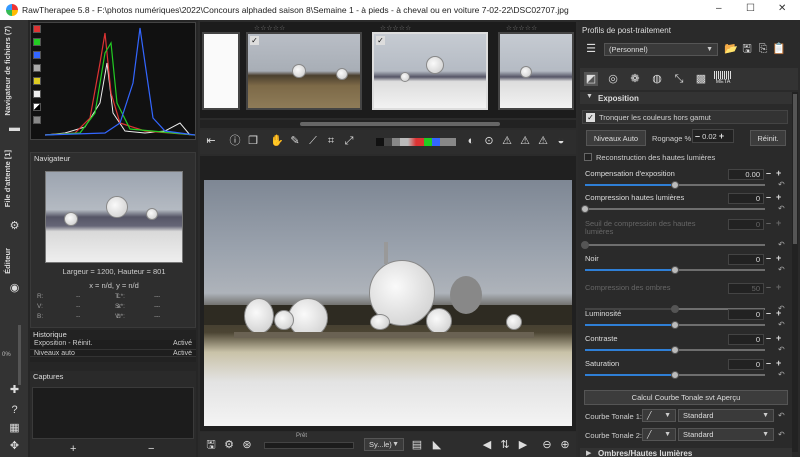  Describe the element at coordinates (14, 128) in the screenshot. I see `folder-icon: ▬` at that location.